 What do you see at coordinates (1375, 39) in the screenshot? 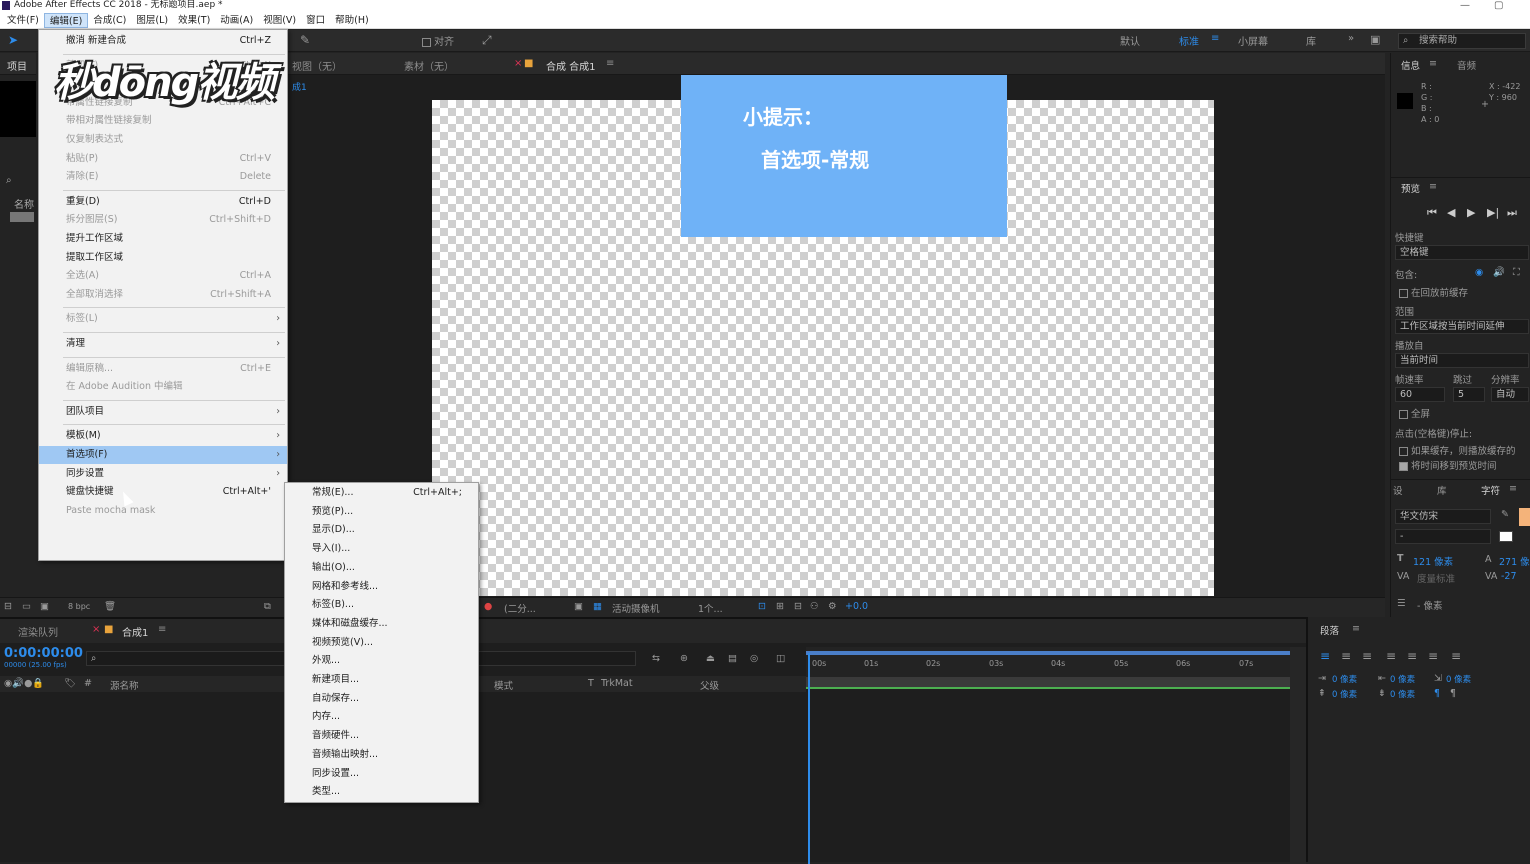
I see `workspace-panel-icon: ▣` at bounding box center [1375, 39].